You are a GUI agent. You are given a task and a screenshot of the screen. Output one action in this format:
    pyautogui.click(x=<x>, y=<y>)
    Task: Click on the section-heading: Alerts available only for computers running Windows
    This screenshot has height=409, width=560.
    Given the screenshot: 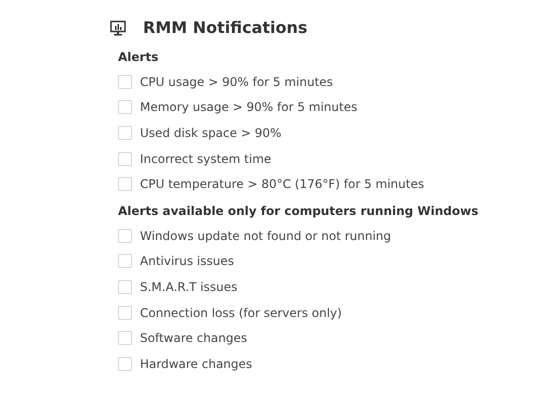 What is the action you would take?
    pyautogui.click(x=299, y=211)
    